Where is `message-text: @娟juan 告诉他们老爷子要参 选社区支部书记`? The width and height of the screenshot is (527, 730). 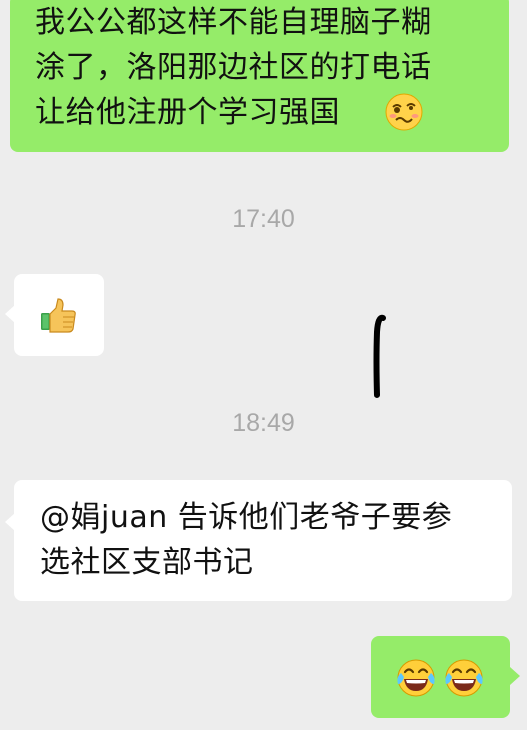 message-text: @娟juan 告诉他们老爷子要参 选社区支部书记 is located at coordinates (246, 540).